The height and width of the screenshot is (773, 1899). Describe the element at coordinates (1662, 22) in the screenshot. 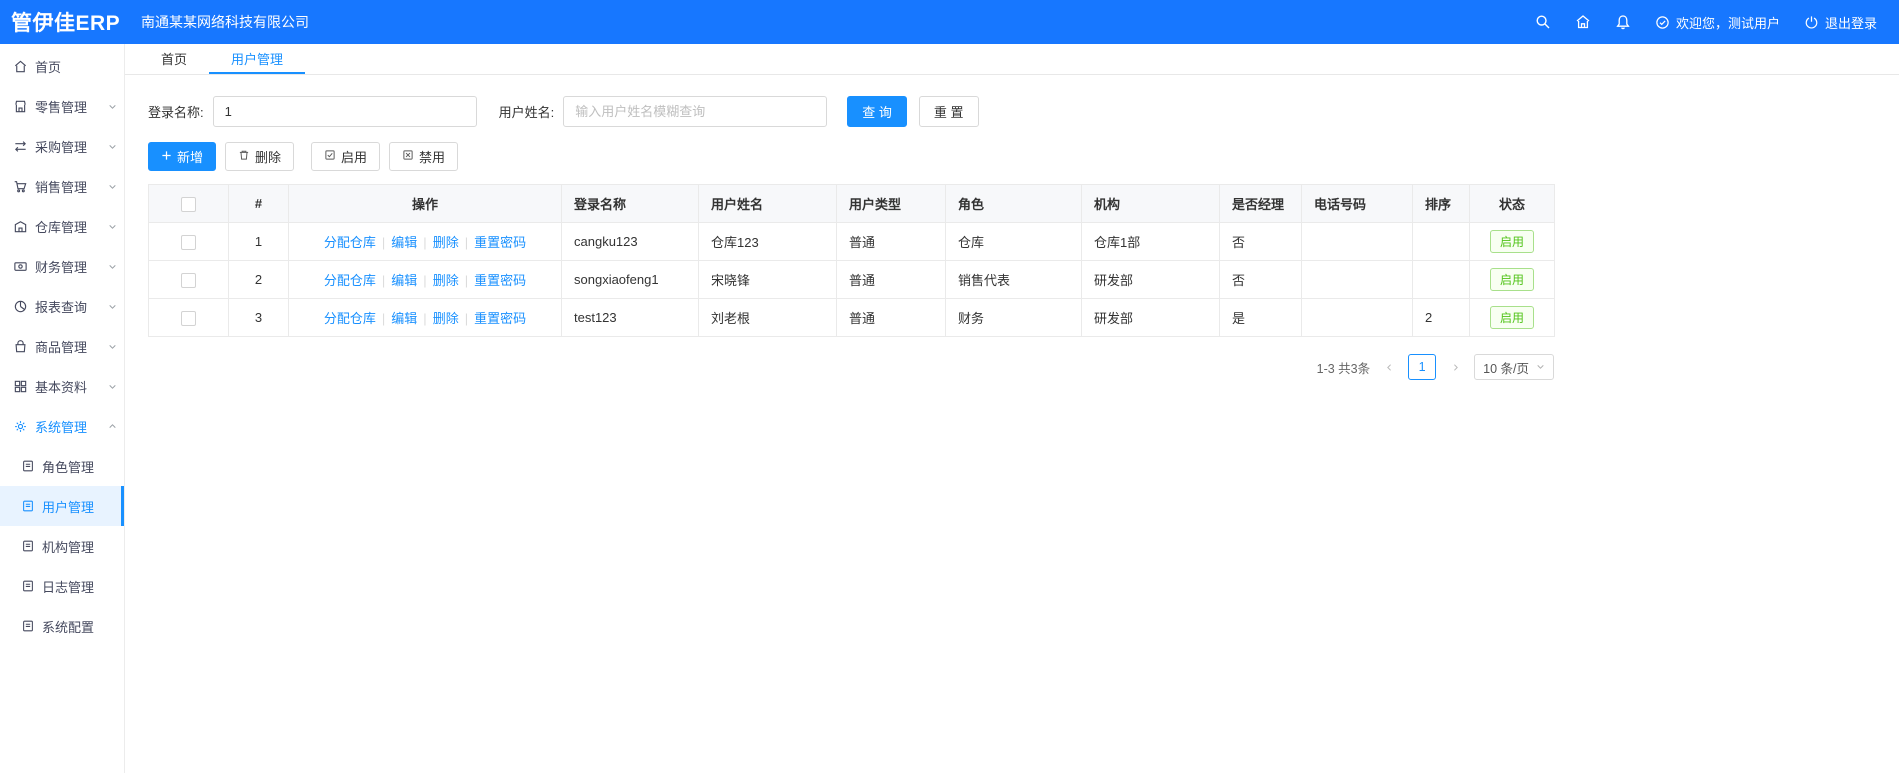

I see `user-check-circle-icon` at that location.